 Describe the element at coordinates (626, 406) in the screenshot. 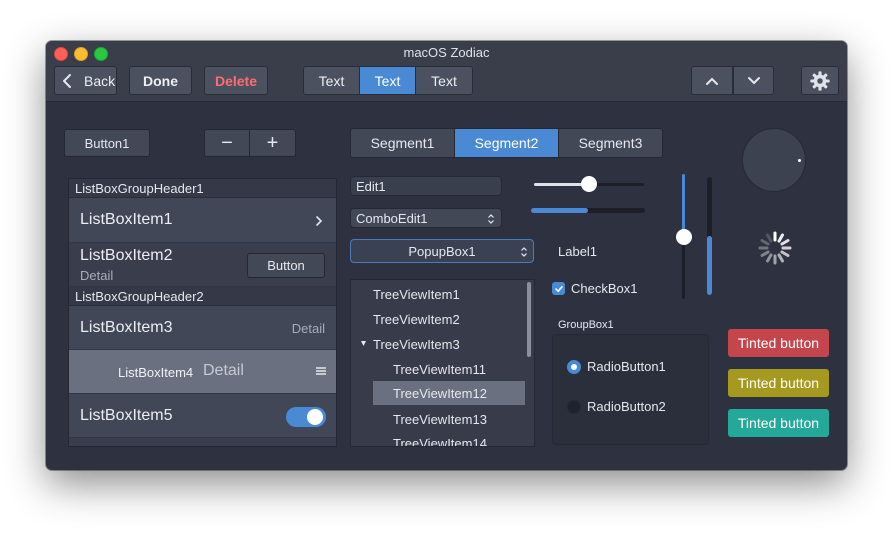

I see `radio-label: RadioButton2` at that location.